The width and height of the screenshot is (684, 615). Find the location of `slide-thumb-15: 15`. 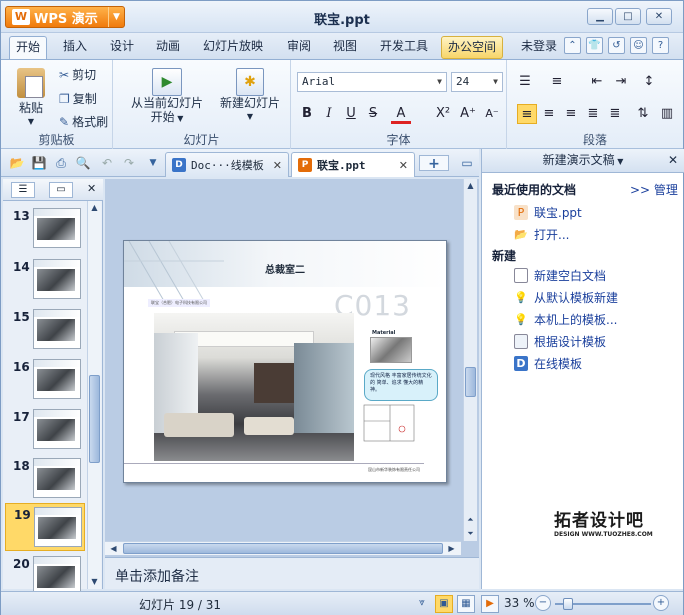

slide-thumb-15: 15 is located at coordinates (45, 330).